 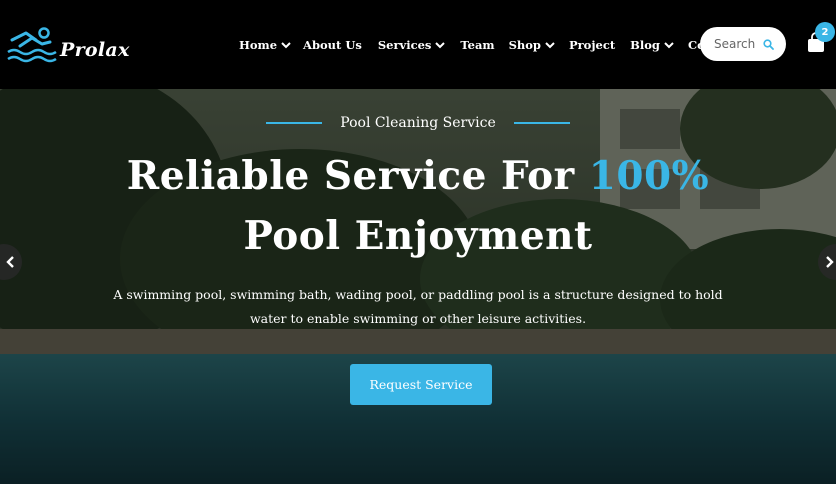 I want to click on nav-item-label: Project, so click(x=592, y=45).